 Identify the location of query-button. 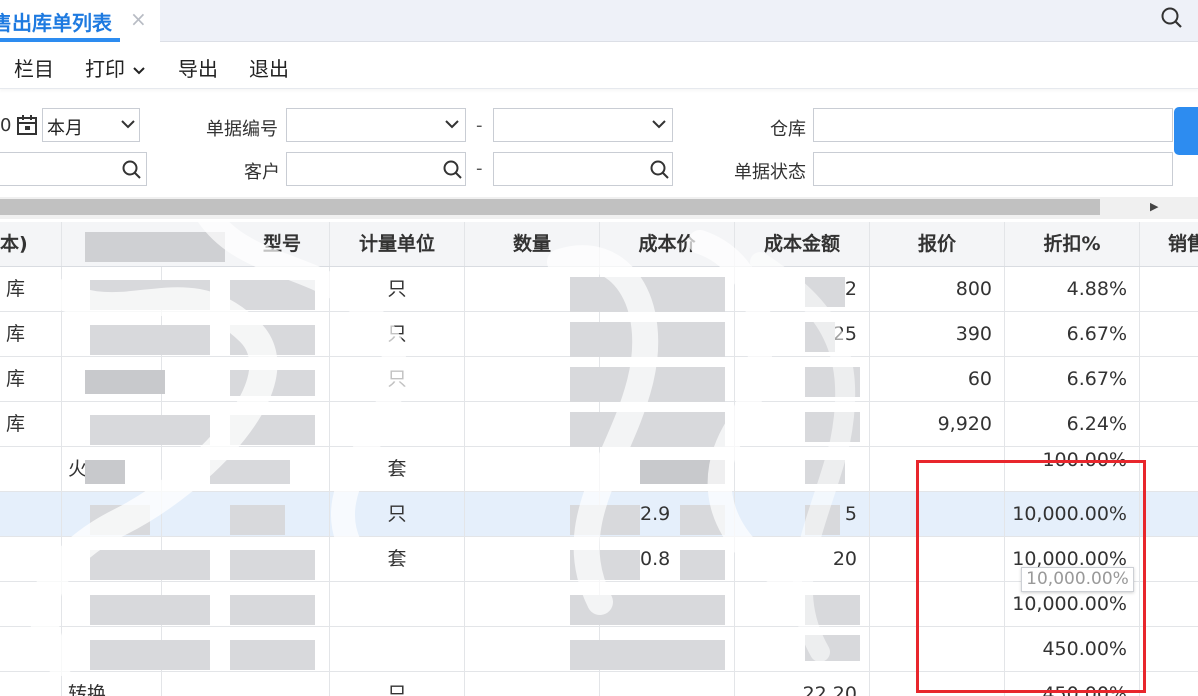
(1186, 131).